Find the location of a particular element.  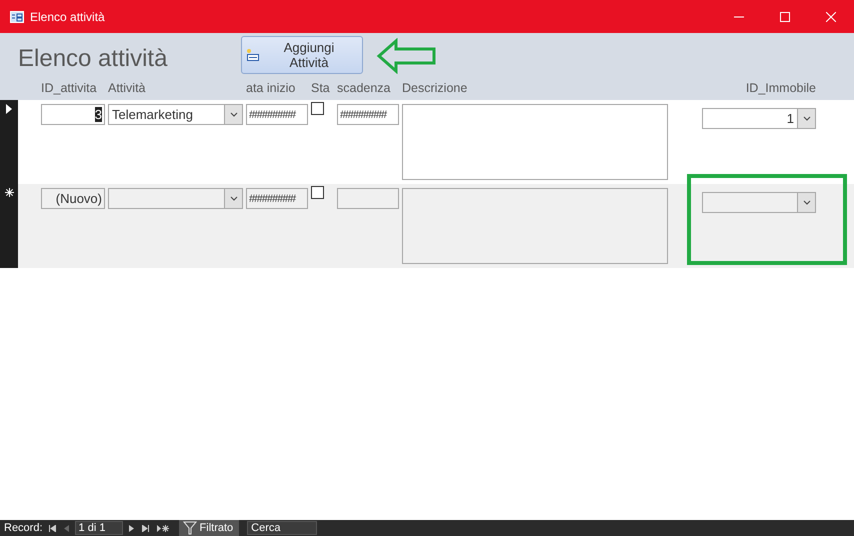

record-selector is located at coordinates (9, 226).